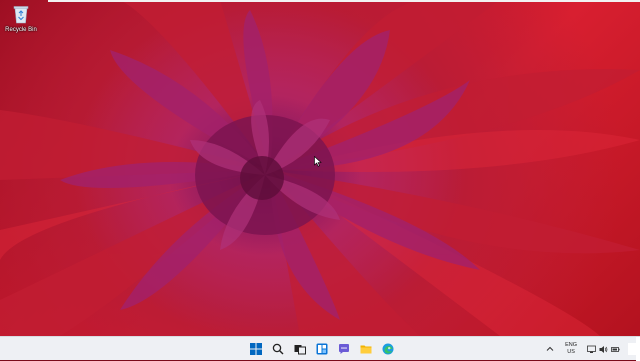 The image size is (640, 361). What do you see at coordinates (632, 349) in the screenshot?
I see `clock-area` at bounding box center [632, 349].